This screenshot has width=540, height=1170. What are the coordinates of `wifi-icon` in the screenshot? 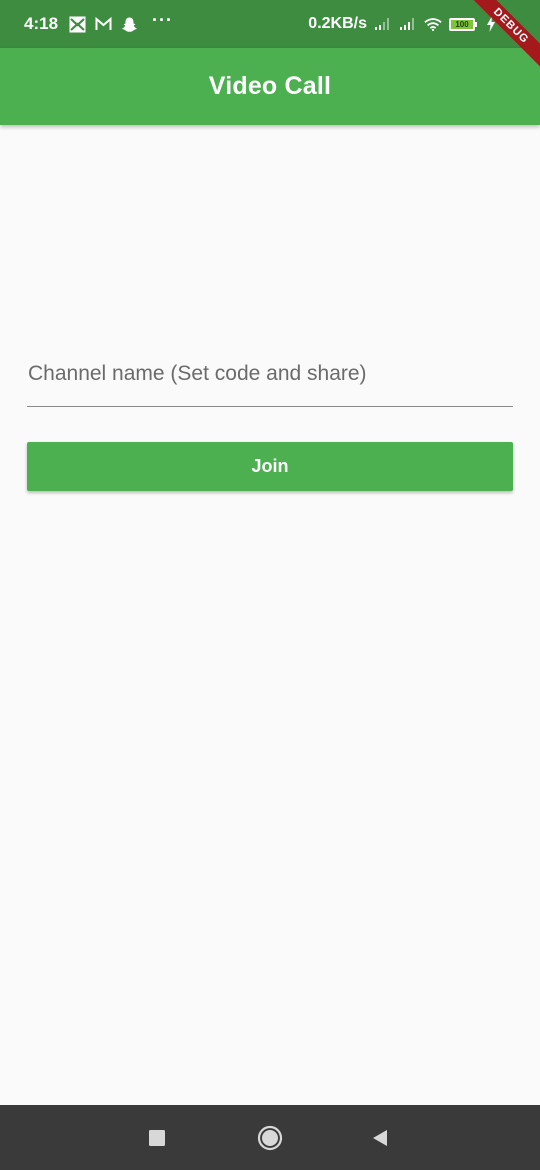 It's located at (433, 24).